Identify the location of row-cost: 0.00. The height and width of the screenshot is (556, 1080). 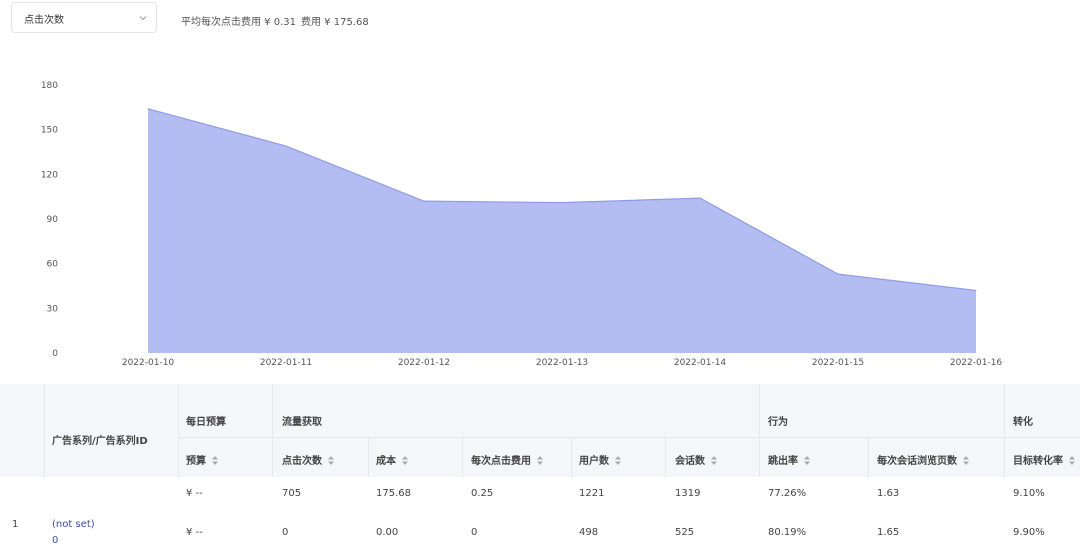
(387, 532).